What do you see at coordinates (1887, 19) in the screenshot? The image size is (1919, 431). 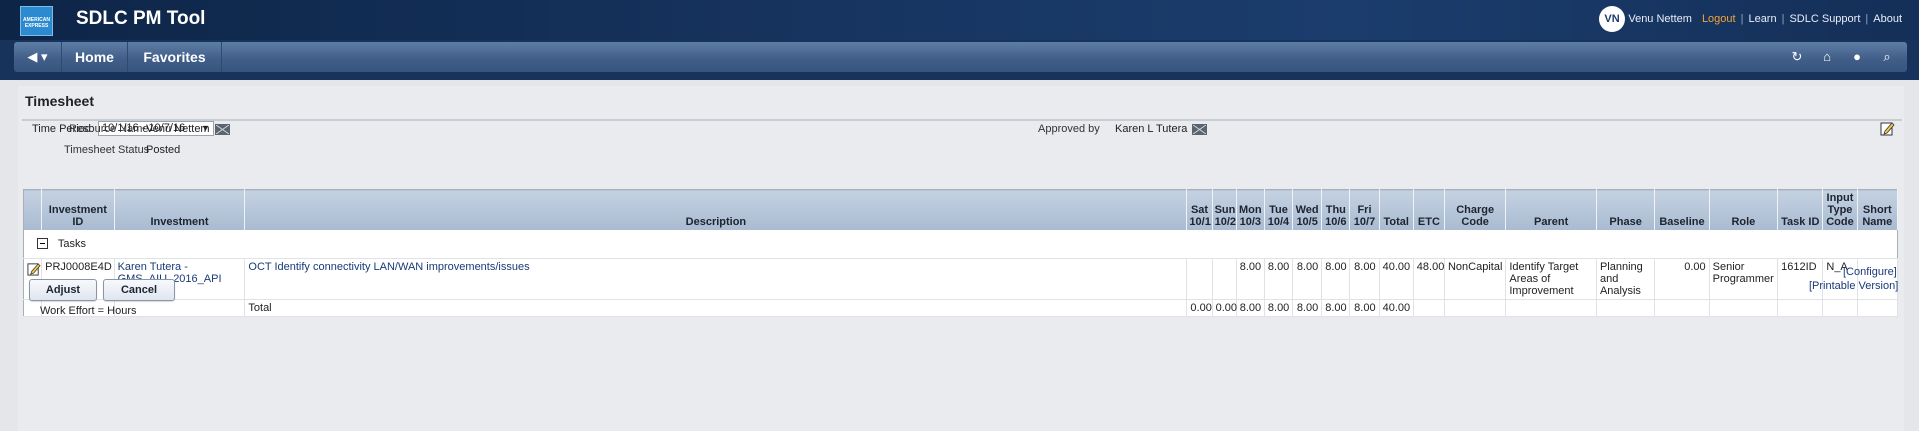 I see `about-link: About` at bounding box center [1887, 19].